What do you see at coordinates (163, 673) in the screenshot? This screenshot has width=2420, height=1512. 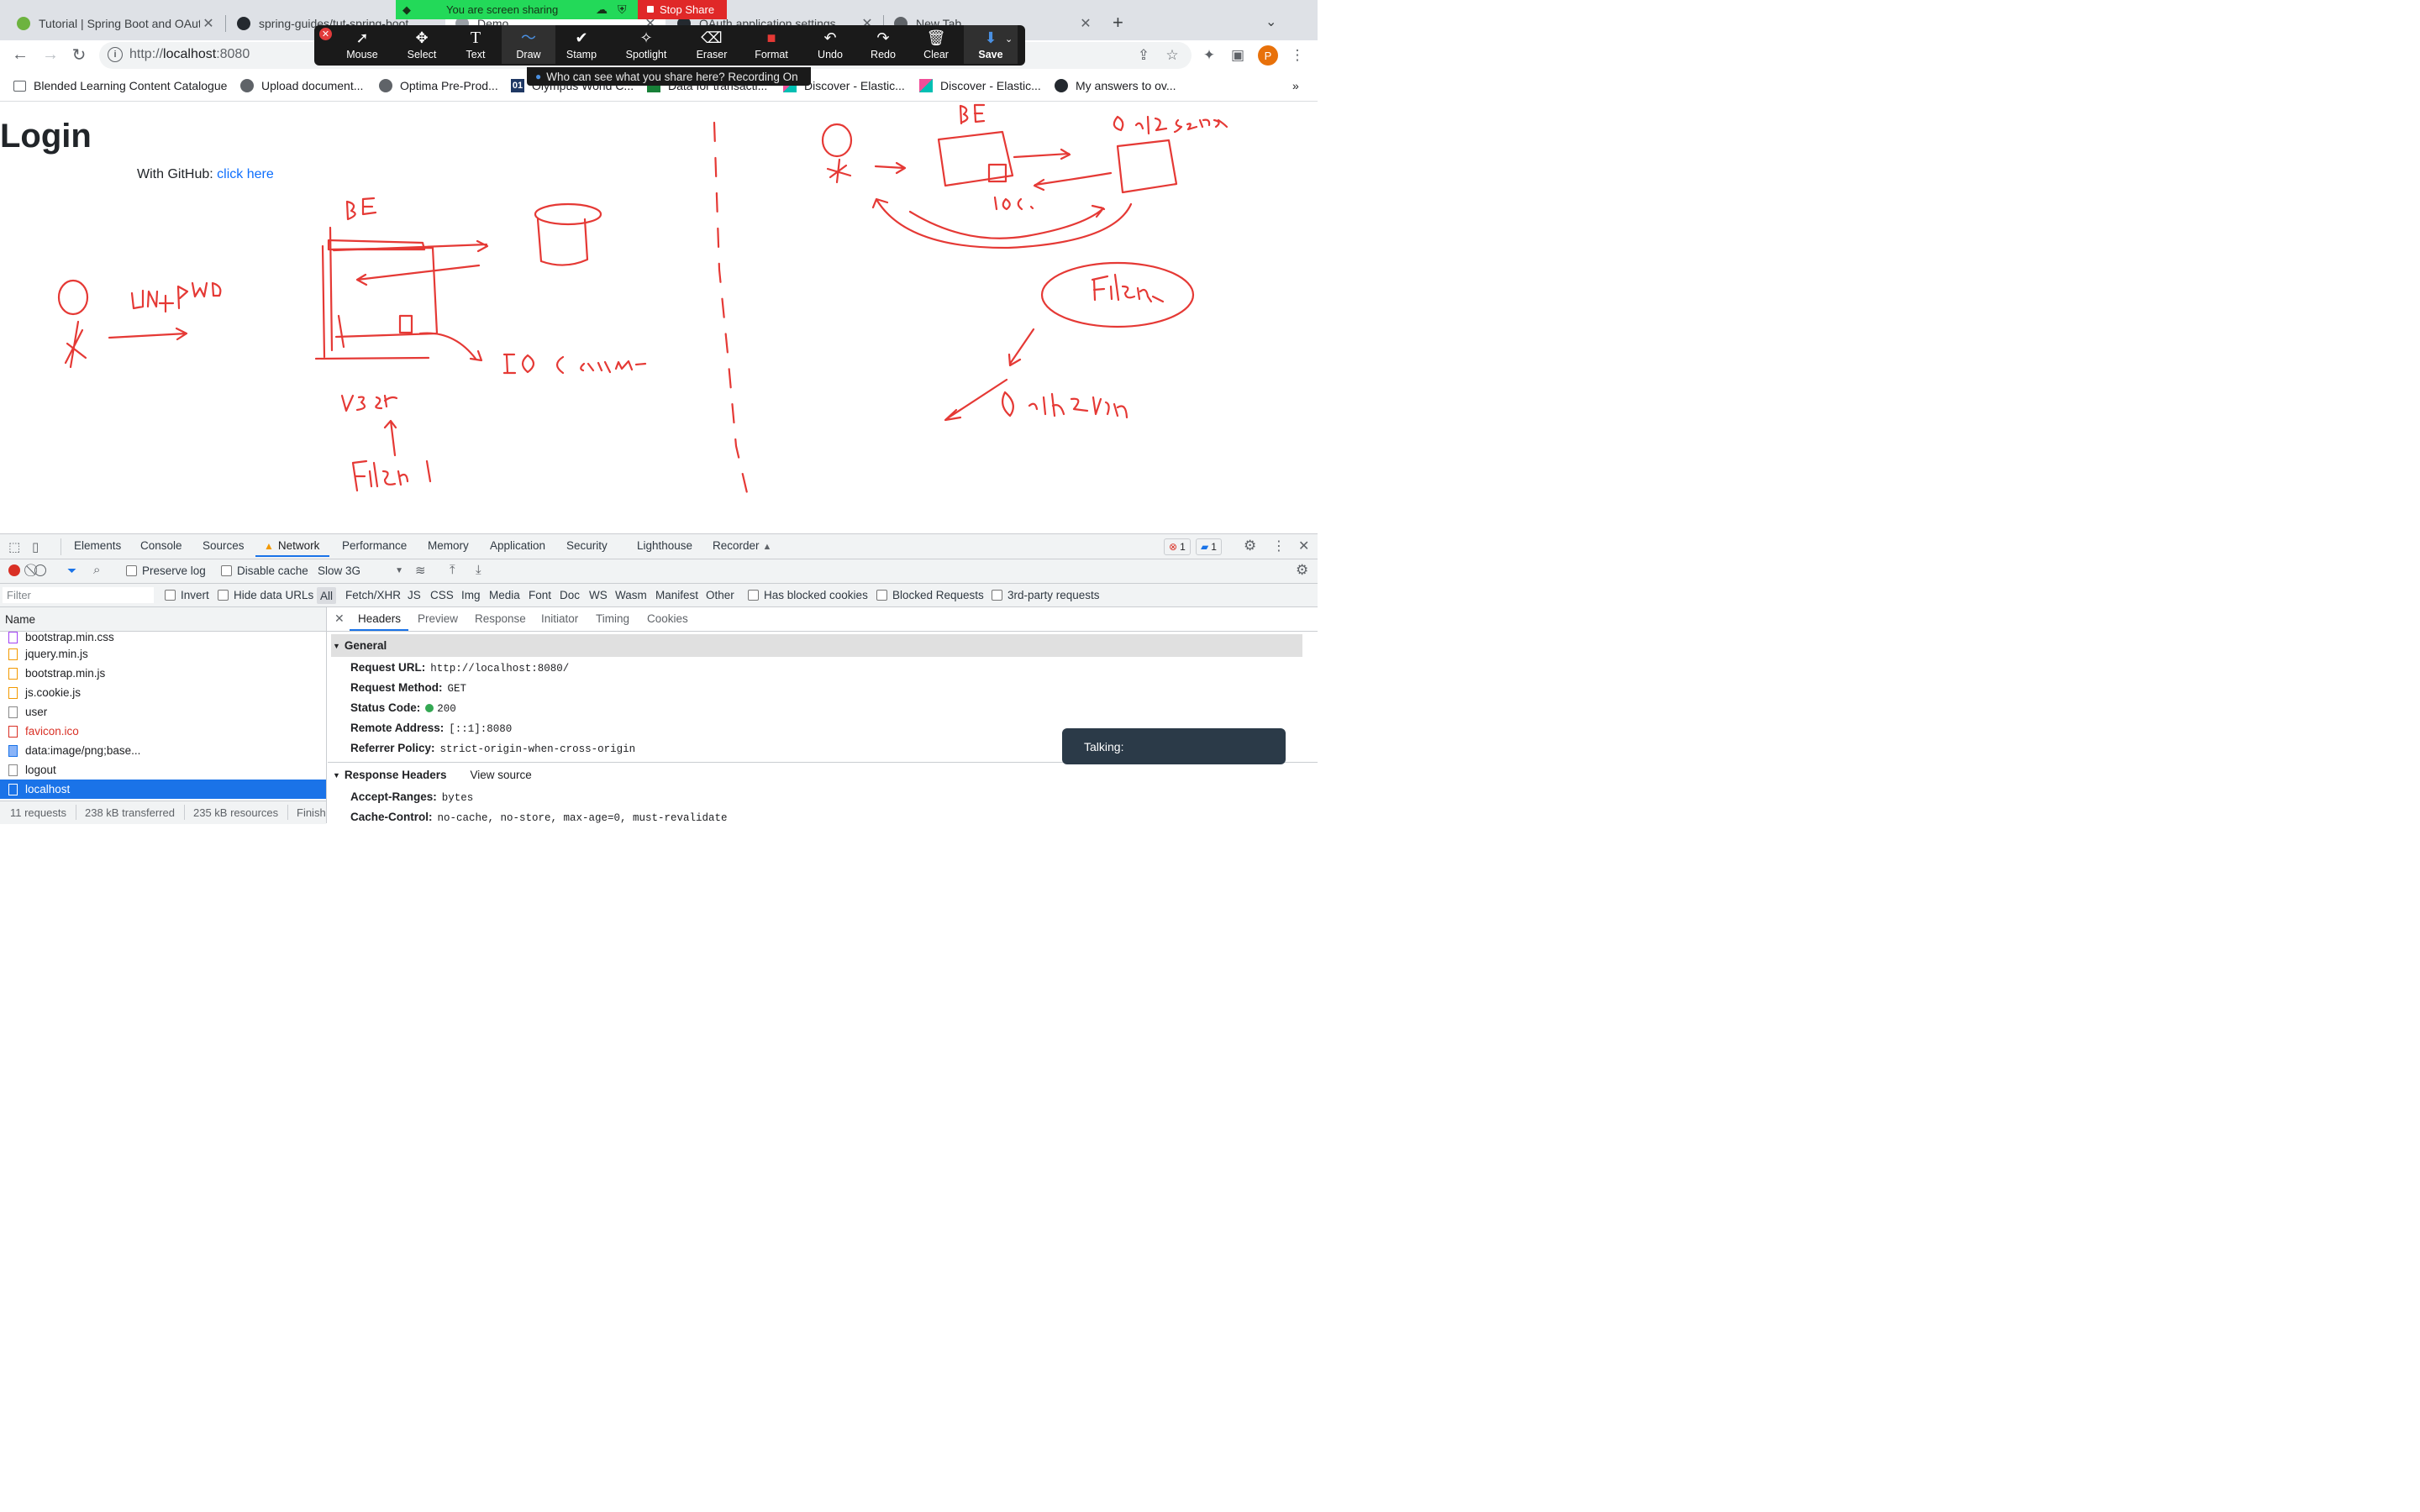 I see `request-row: bootstrap.min.js` at bounding box center [163, 673].